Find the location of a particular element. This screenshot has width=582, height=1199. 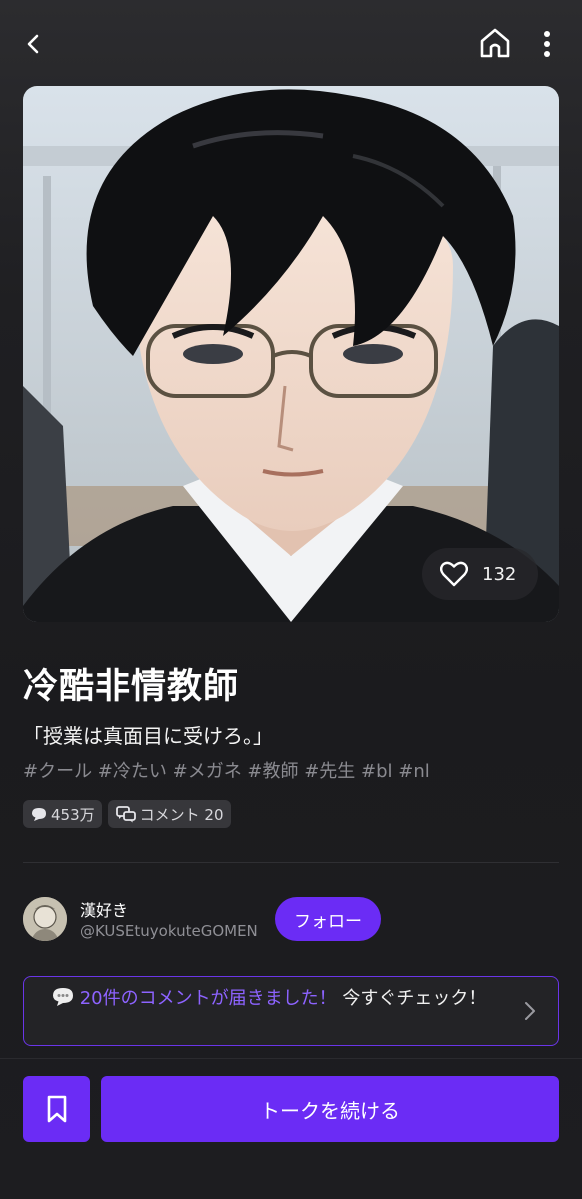

more-vertical-icon is located at coordinates (547, 44).